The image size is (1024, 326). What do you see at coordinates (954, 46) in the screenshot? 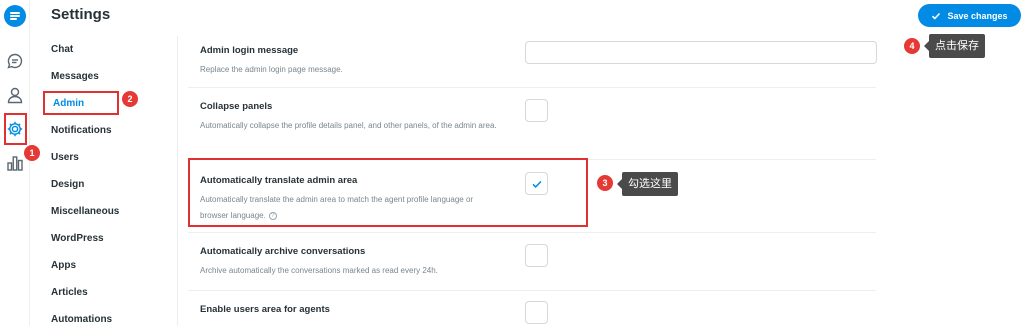
I see `callout-click-save: 点击保存` at bounding box center [954, 46].